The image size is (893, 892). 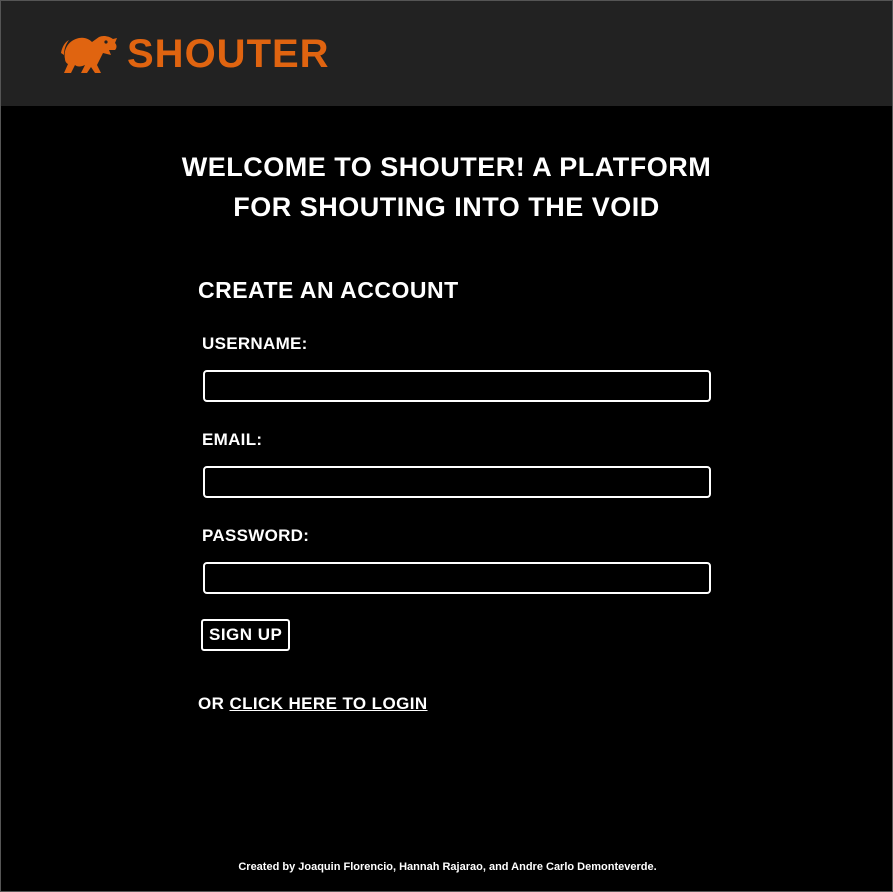 I want to click on username-input, so click(x=457, y=386).